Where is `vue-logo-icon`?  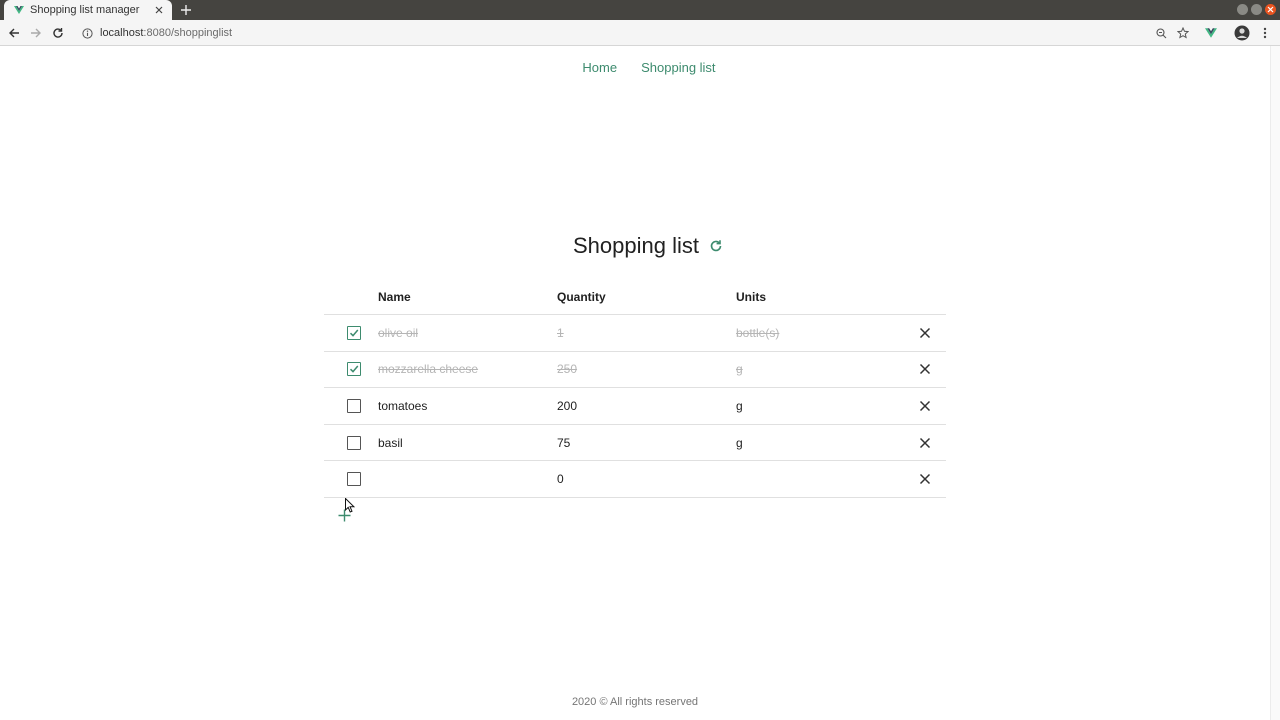 vue-logo-icon is located at coordinates (19, 10).